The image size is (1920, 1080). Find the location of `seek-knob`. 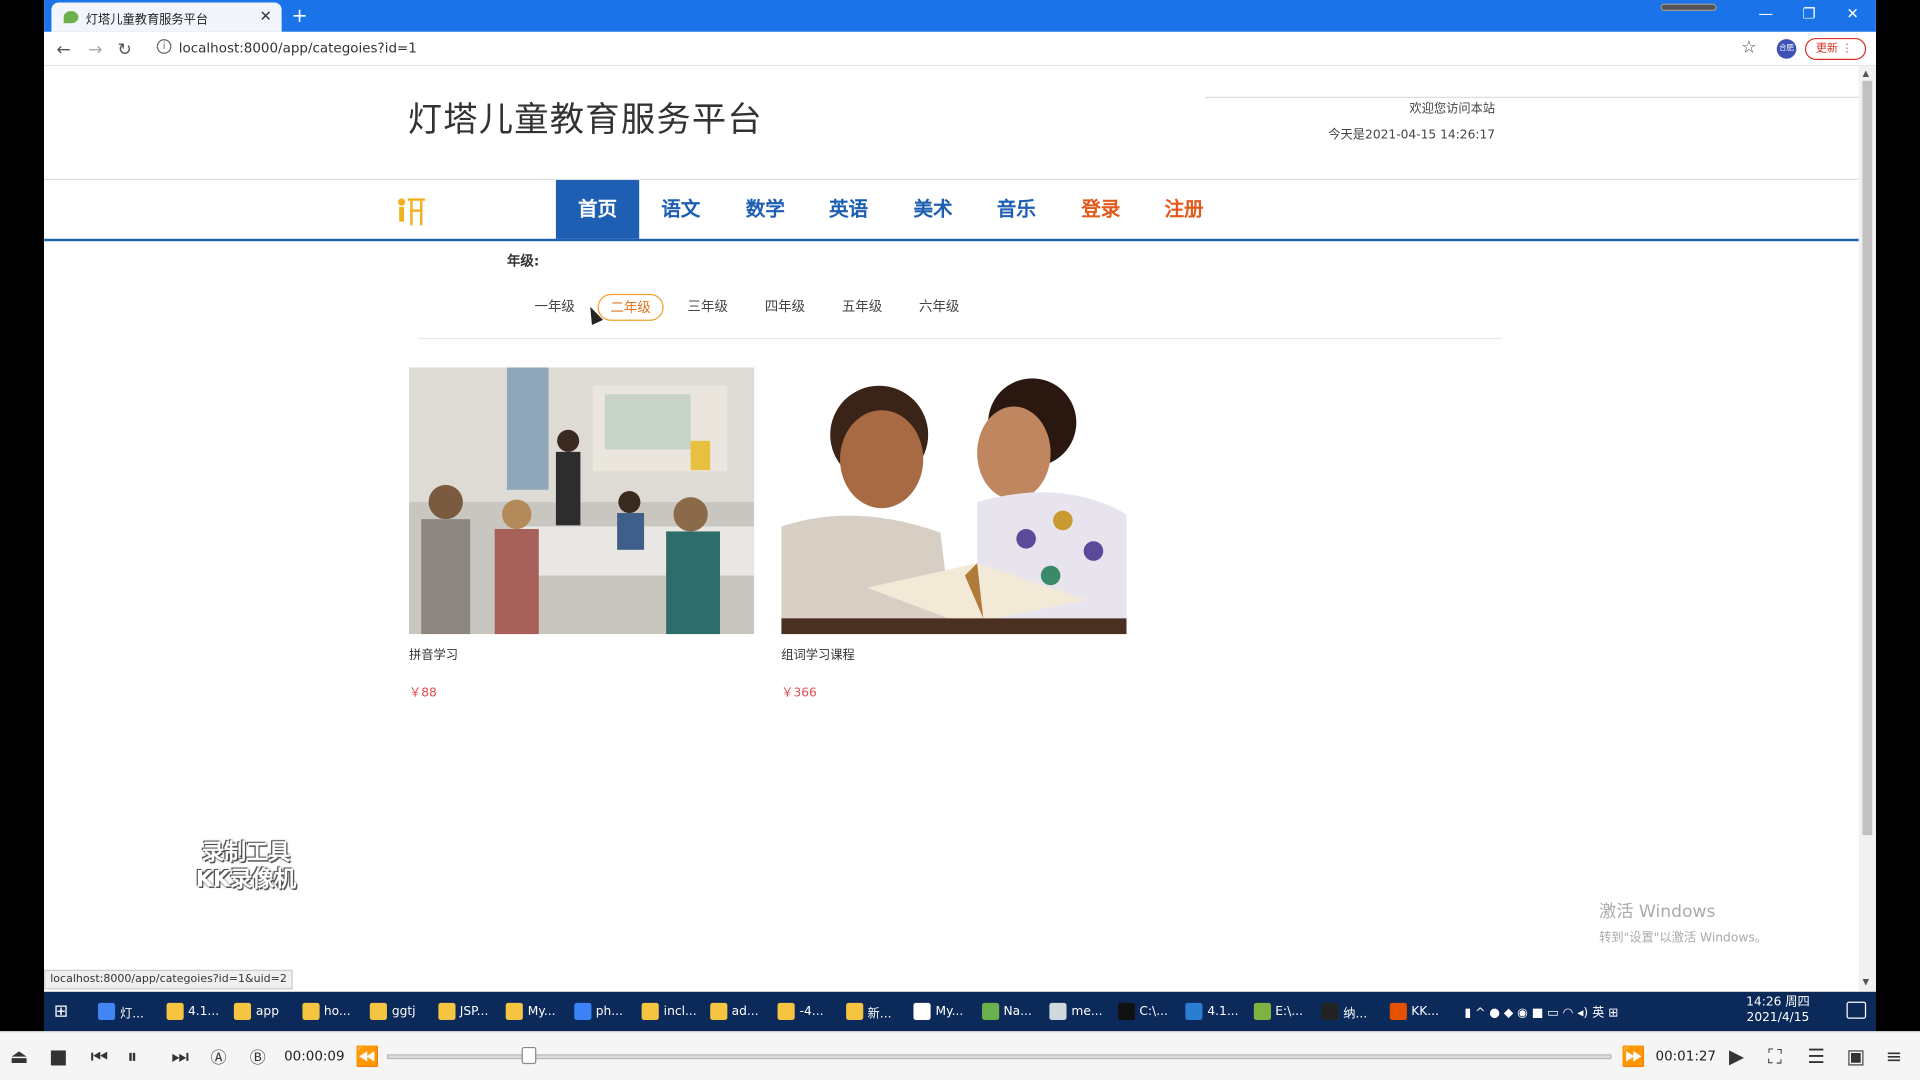

seek-knob is located at coordinates (529, 1055).